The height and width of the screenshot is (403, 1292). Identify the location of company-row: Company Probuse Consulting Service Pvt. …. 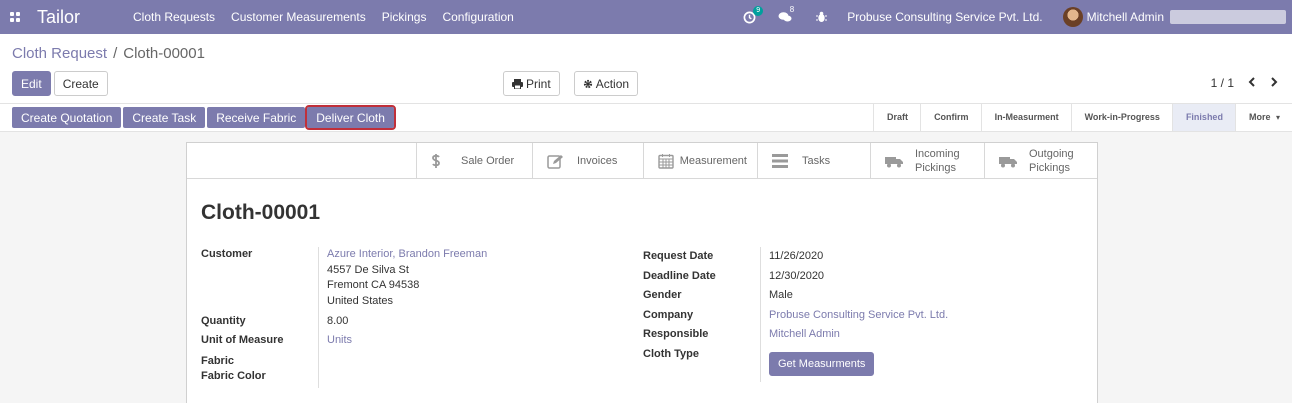
(795, 315).